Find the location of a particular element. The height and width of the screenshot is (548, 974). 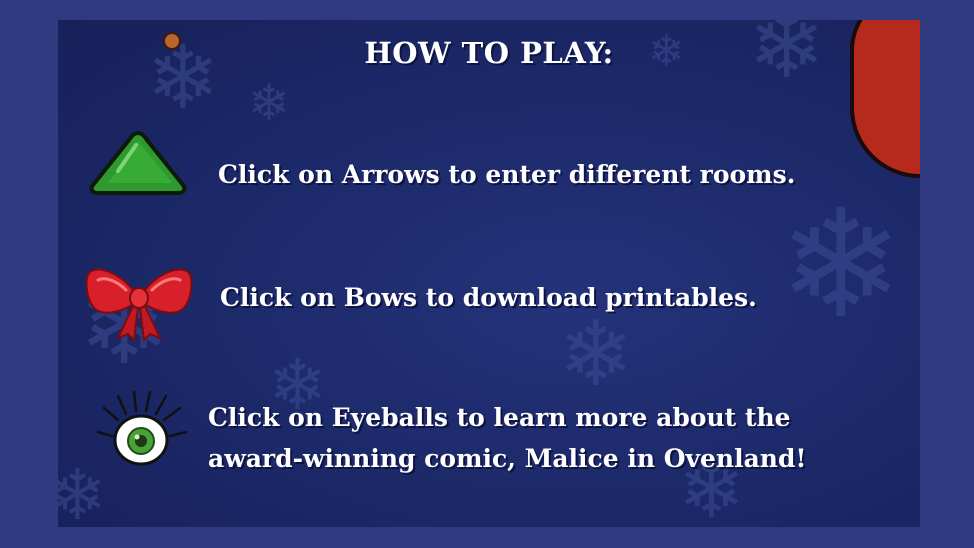

instruction-eyeballs-line-2: award-winning comic, Malice in Ovenland! is located at coordinates (507, 458).